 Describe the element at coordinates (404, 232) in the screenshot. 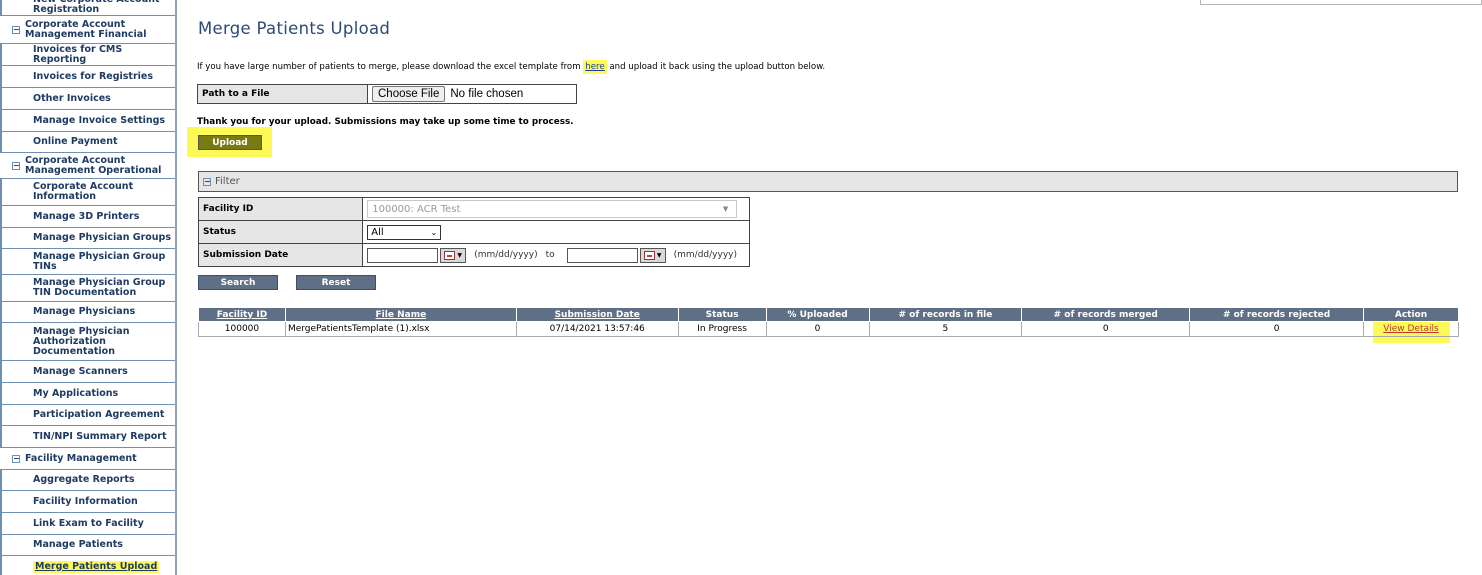

I see `status-select: All ⌄` at that location.